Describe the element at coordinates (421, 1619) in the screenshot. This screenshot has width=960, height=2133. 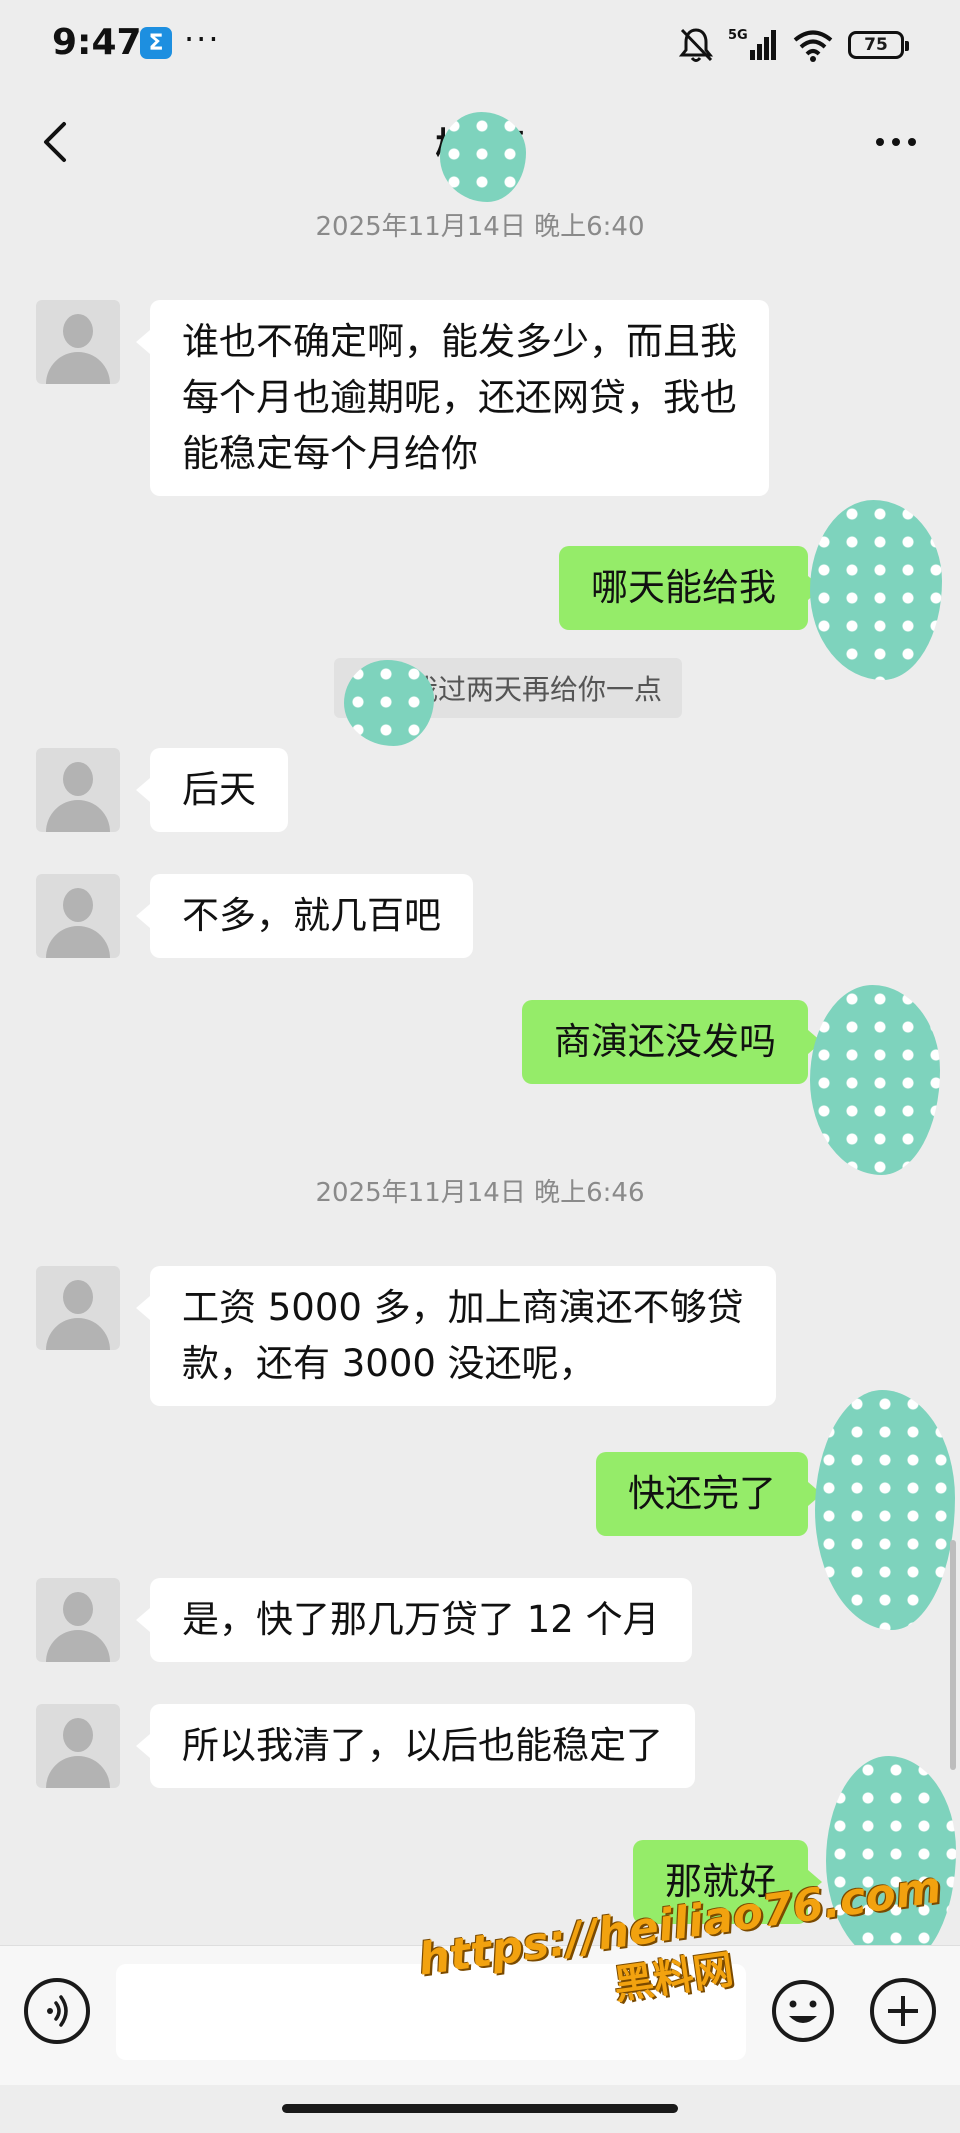
I see `message-text: 是，快了那几万贷了 12 个月` at that location.